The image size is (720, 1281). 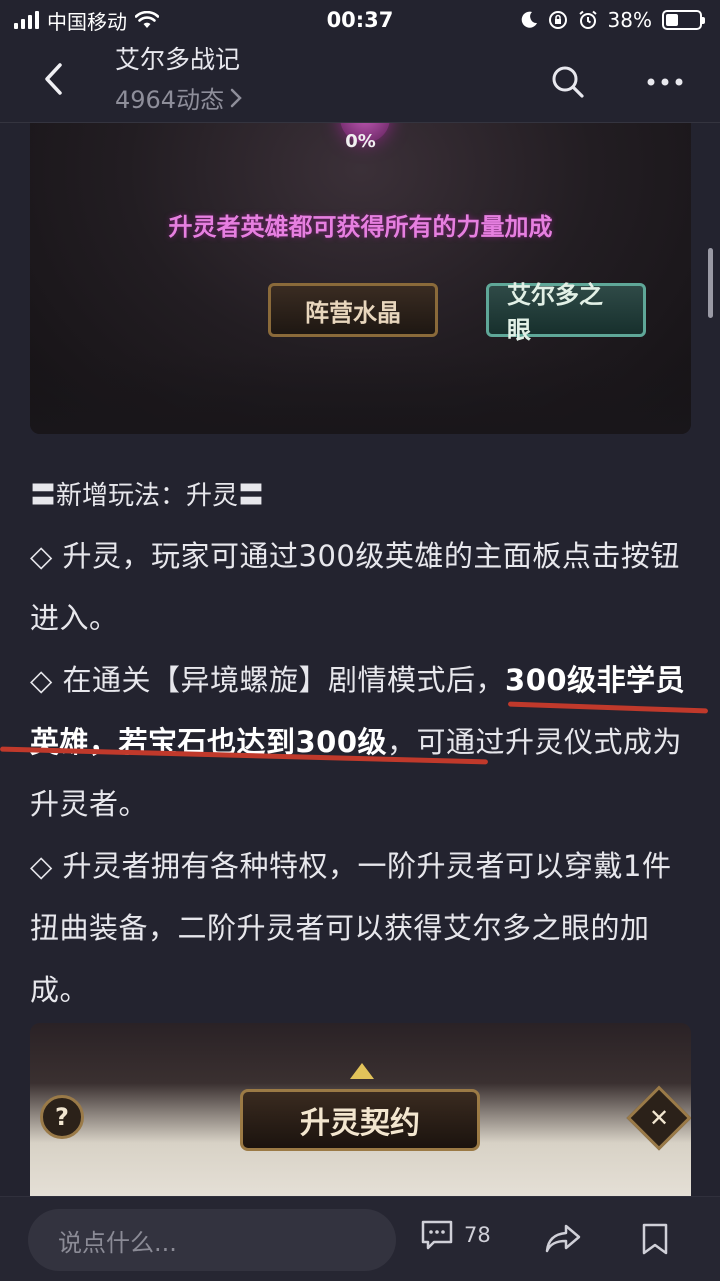 What do you see at coordinates (557, 20) in the screenshot?
I see `orientation-lock-icon` at bounding box center [557, 20].